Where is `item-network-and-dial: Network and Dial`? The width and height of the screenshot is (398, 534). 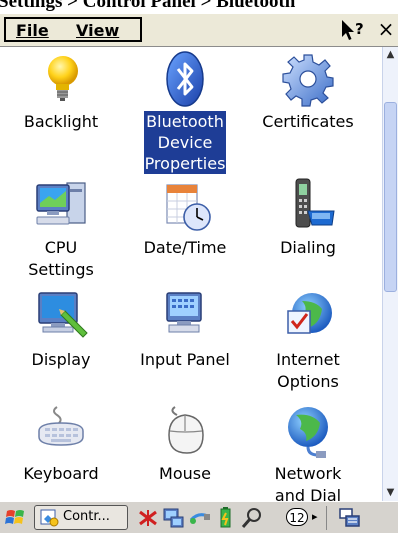
item-network-and-dial: Network and Dial is located at coordinates (308, 451).